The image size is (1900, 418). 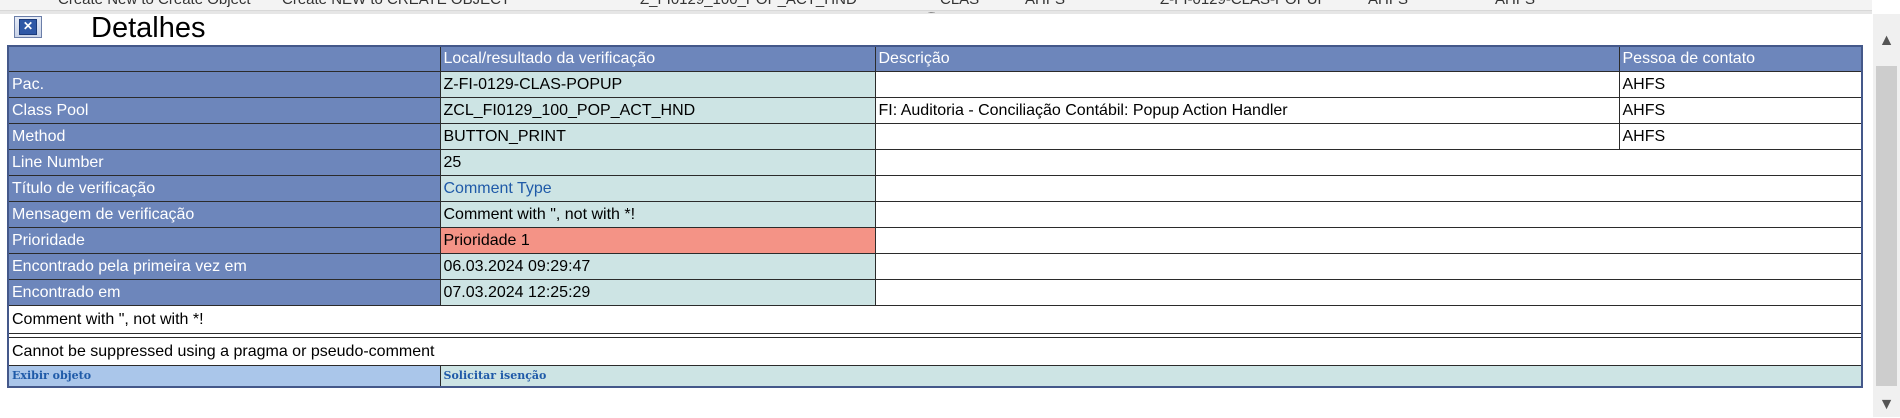 What do you see at coordinates (224, 214) in the screenshot?
I see `row-label: Mensagem de verificação` at bounding box center [224, 214].